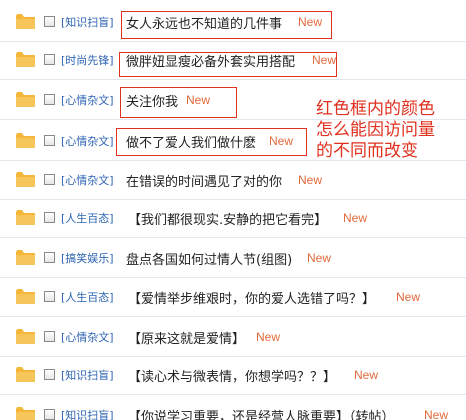  I want to click on post-title-link: 关注你我, so click(152, 100).